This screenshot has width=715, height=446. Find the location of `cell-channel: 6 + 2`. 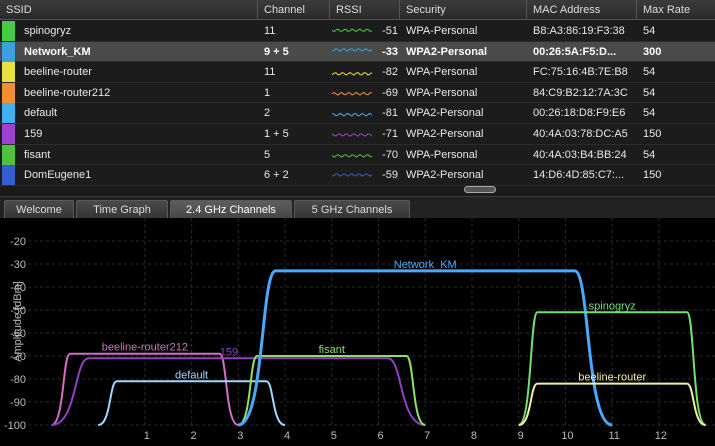

cell-channel: 6 + 2 is located at coordinates (276, 175).